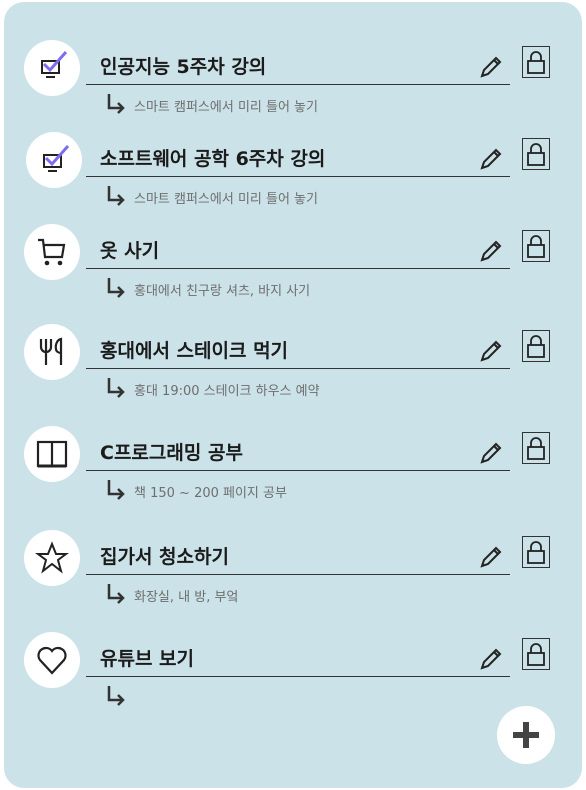 The height and width of the screenshot is (790, 586). What do you see at coordinates (194, 349) in the screenshot?
I see `todo-title: 홍대에서 스테이크 먹기` at bounding box center [194, 349].